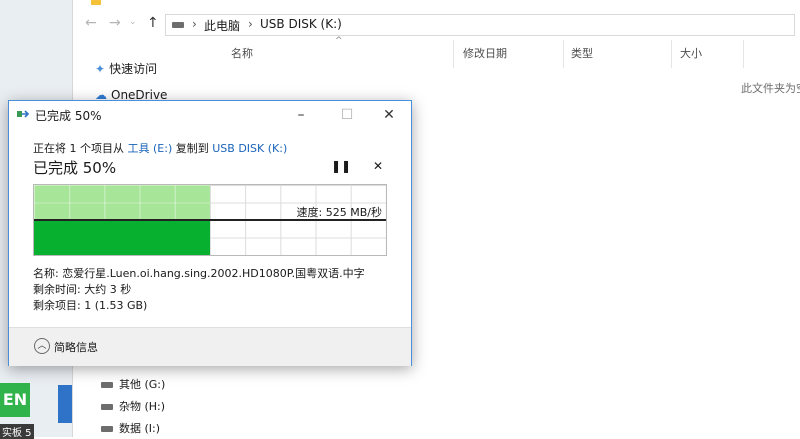  Describe the element at coordinates (133, 22) in the screenshot. I see `recent-dropdown-icon: ⌄` at that location.